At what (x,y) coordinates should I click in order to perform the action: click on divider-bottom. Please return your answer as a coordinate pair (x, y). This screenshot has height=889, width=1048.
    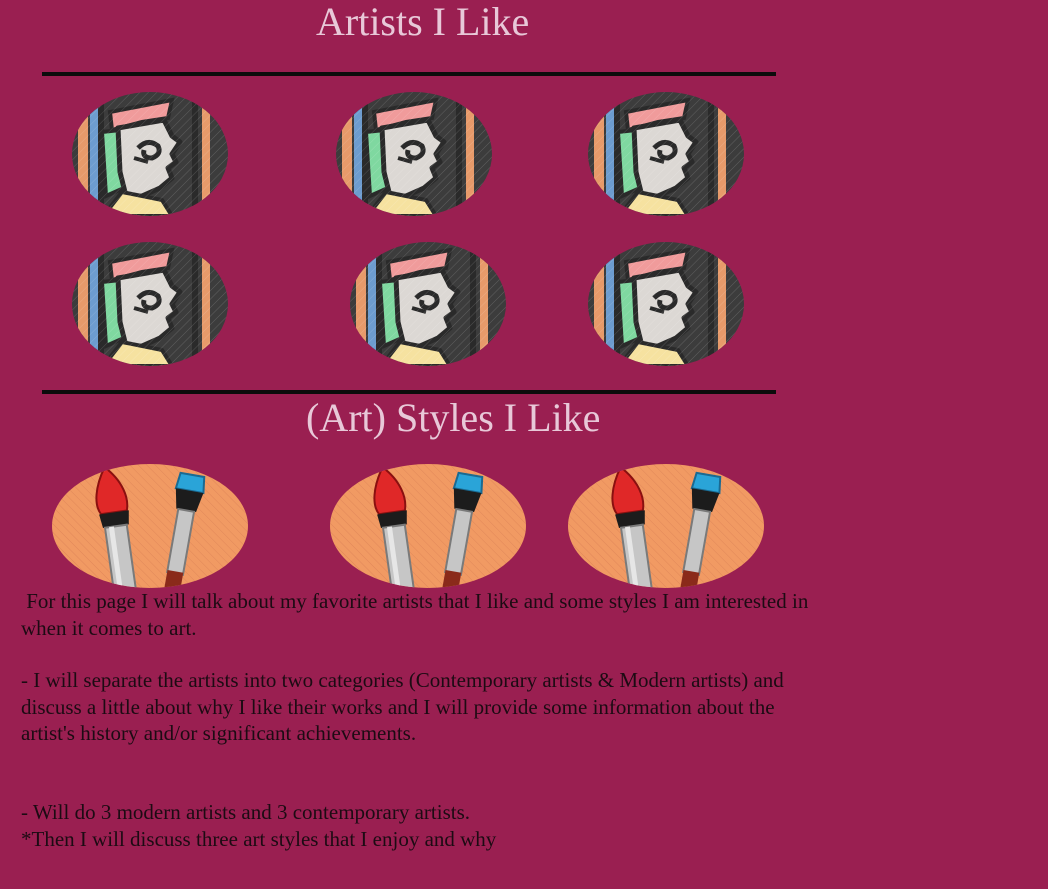
    Looking at the image, I should click on (409, 392).